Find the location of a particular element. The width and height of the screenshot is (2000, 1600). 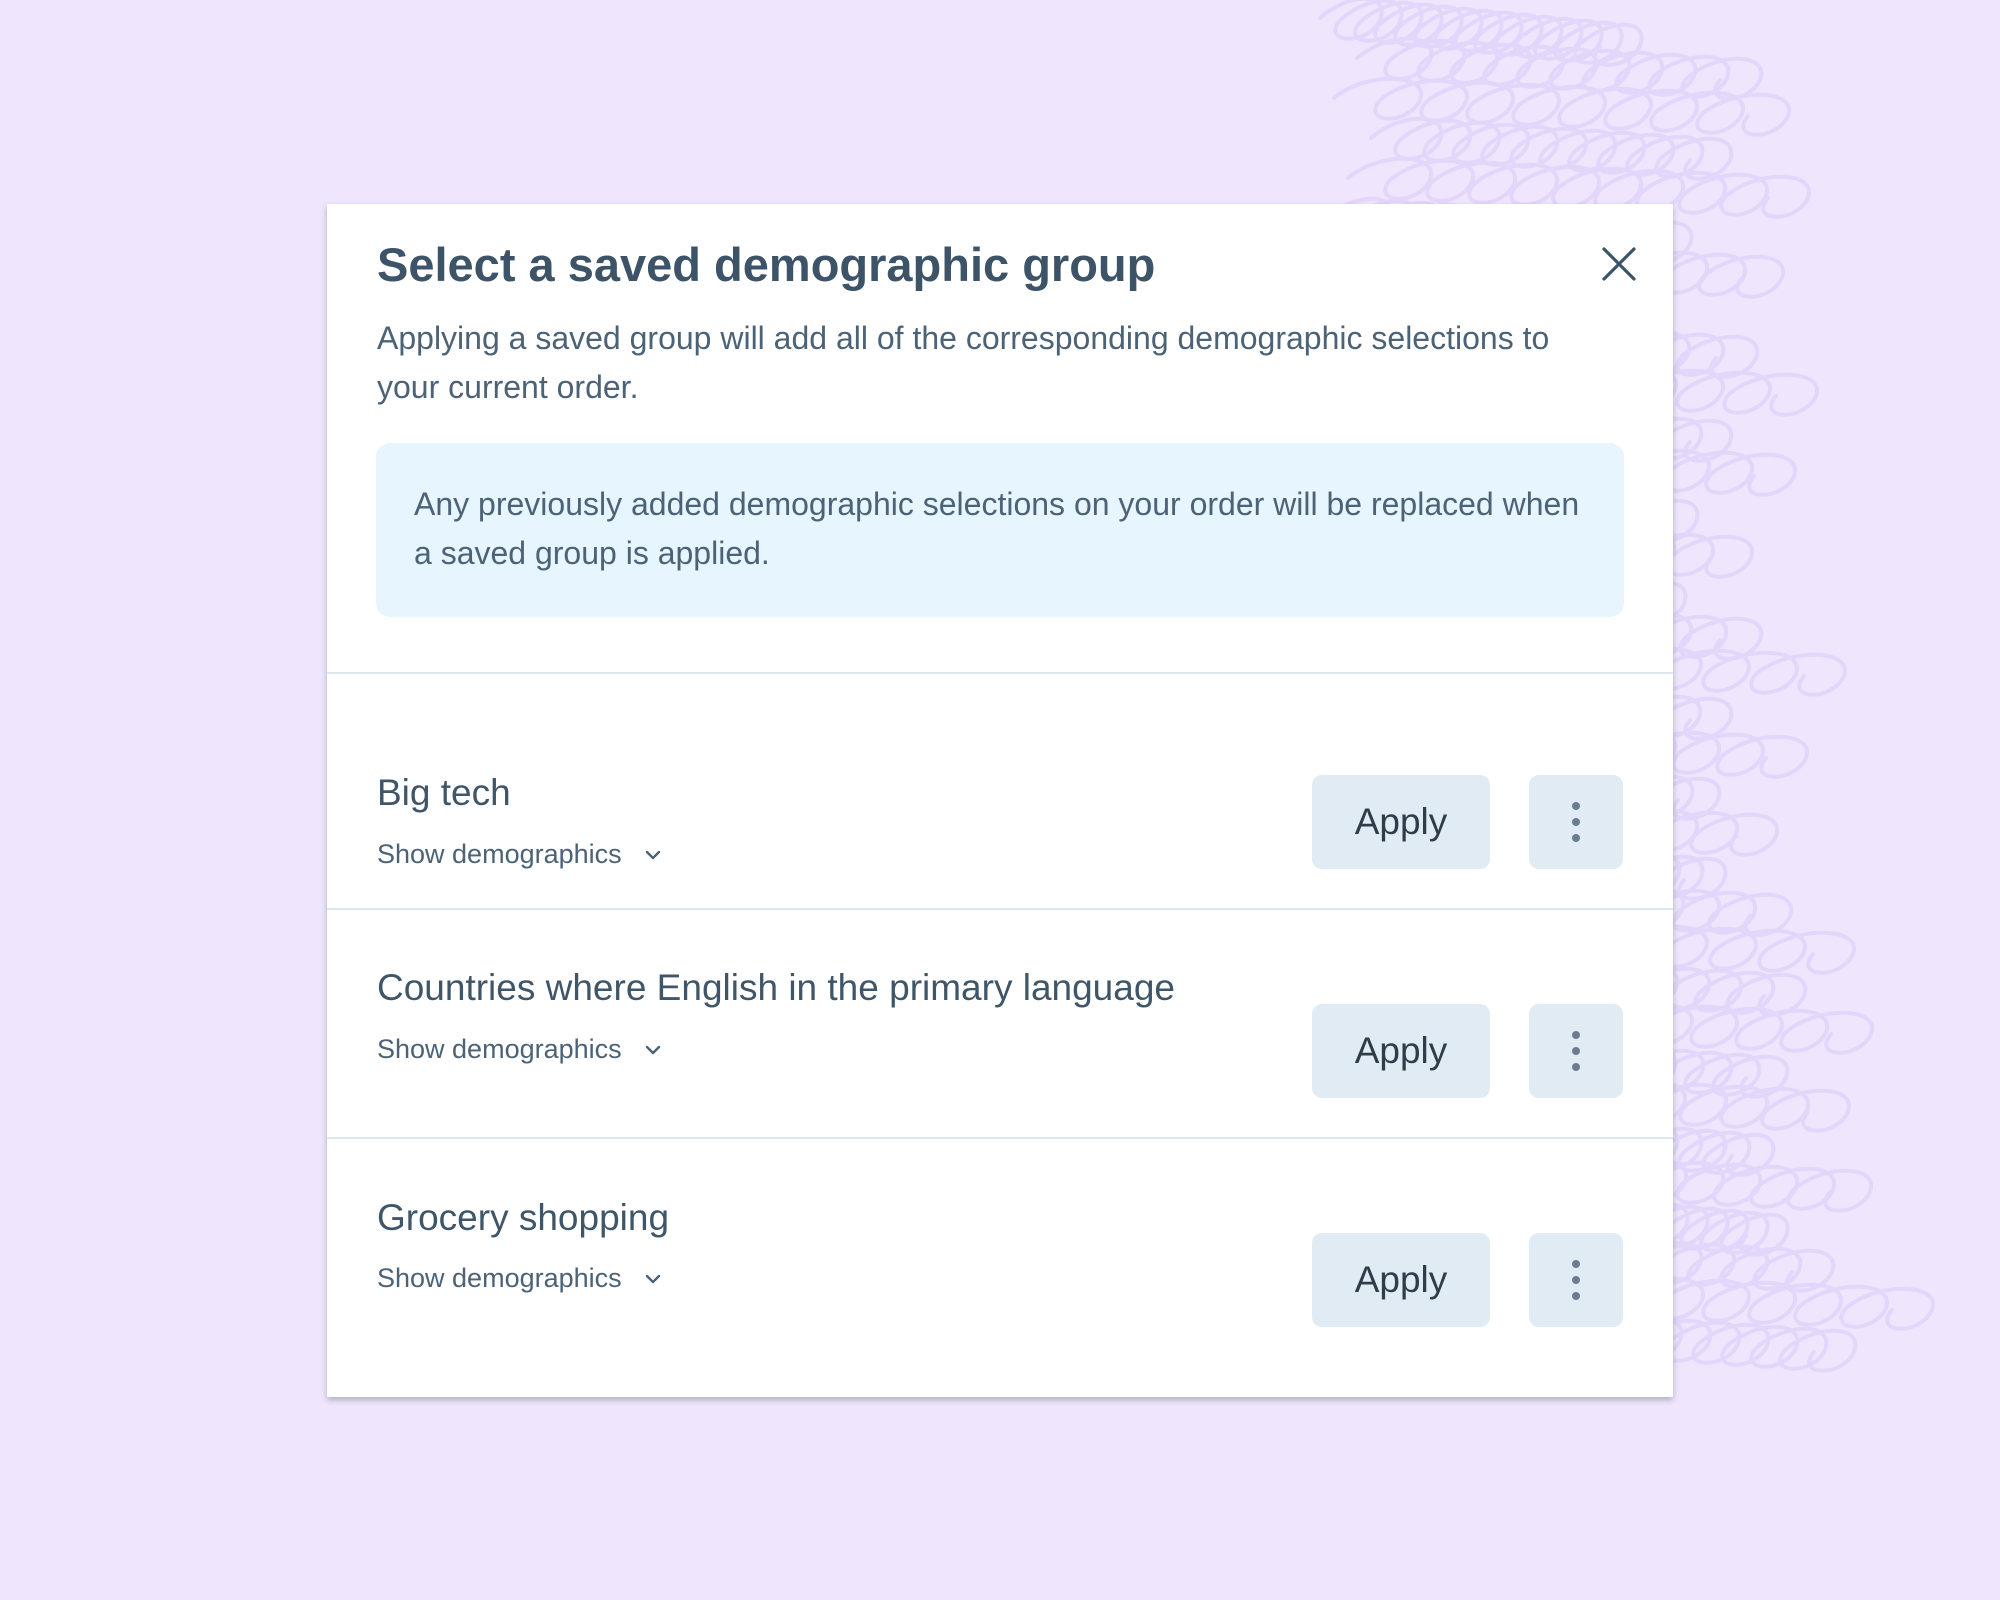

list-item: Grocery shopping Show demographics Apply is located at coordinates (1000, 1268).